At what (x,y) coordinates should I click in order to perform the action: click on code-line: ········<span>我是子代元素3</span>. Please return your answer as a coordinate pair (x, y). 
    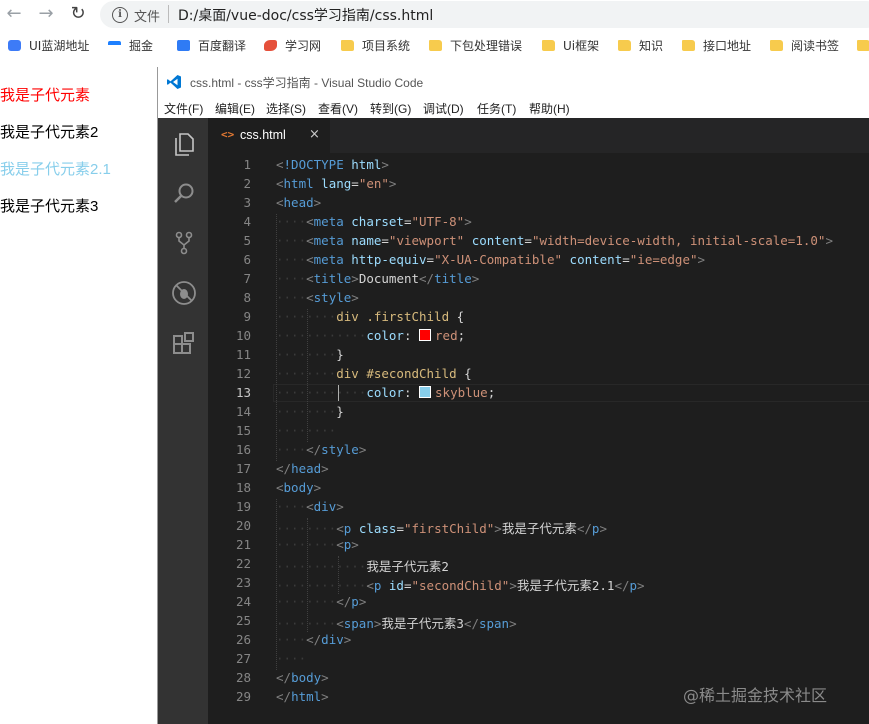
    Looking at the image, I should click on (396, 622).